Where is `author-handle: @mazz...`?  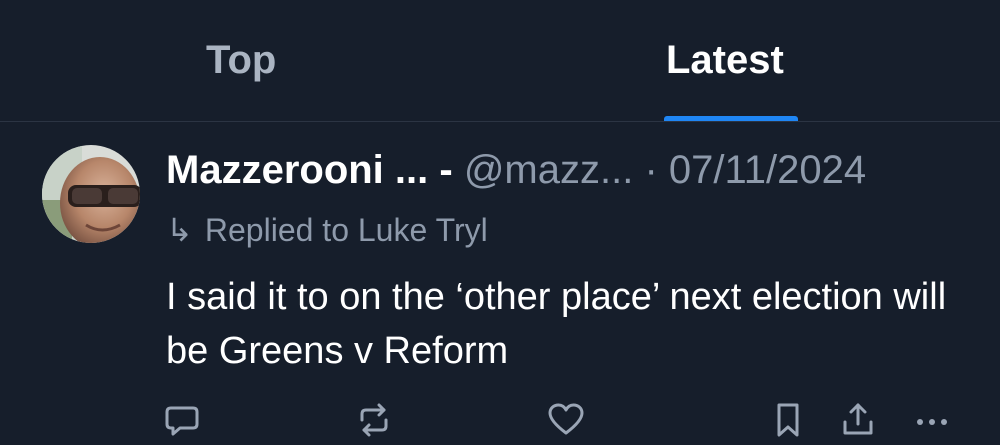
author-handle: @mazz... is located at coordinates (549, 170).